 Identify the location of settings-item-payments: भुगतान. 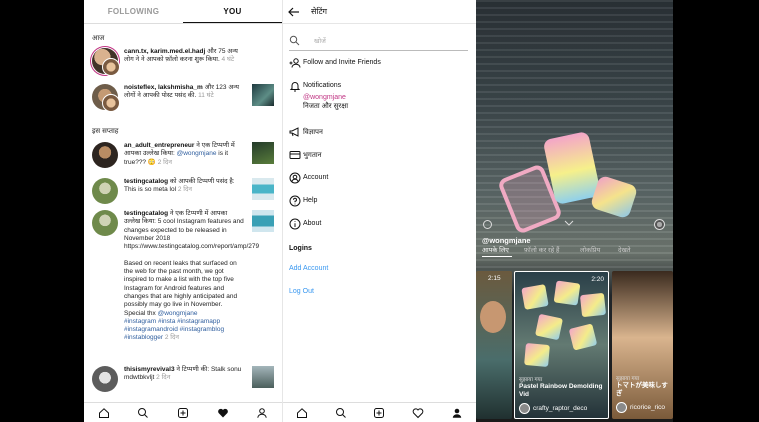
(378, 156).